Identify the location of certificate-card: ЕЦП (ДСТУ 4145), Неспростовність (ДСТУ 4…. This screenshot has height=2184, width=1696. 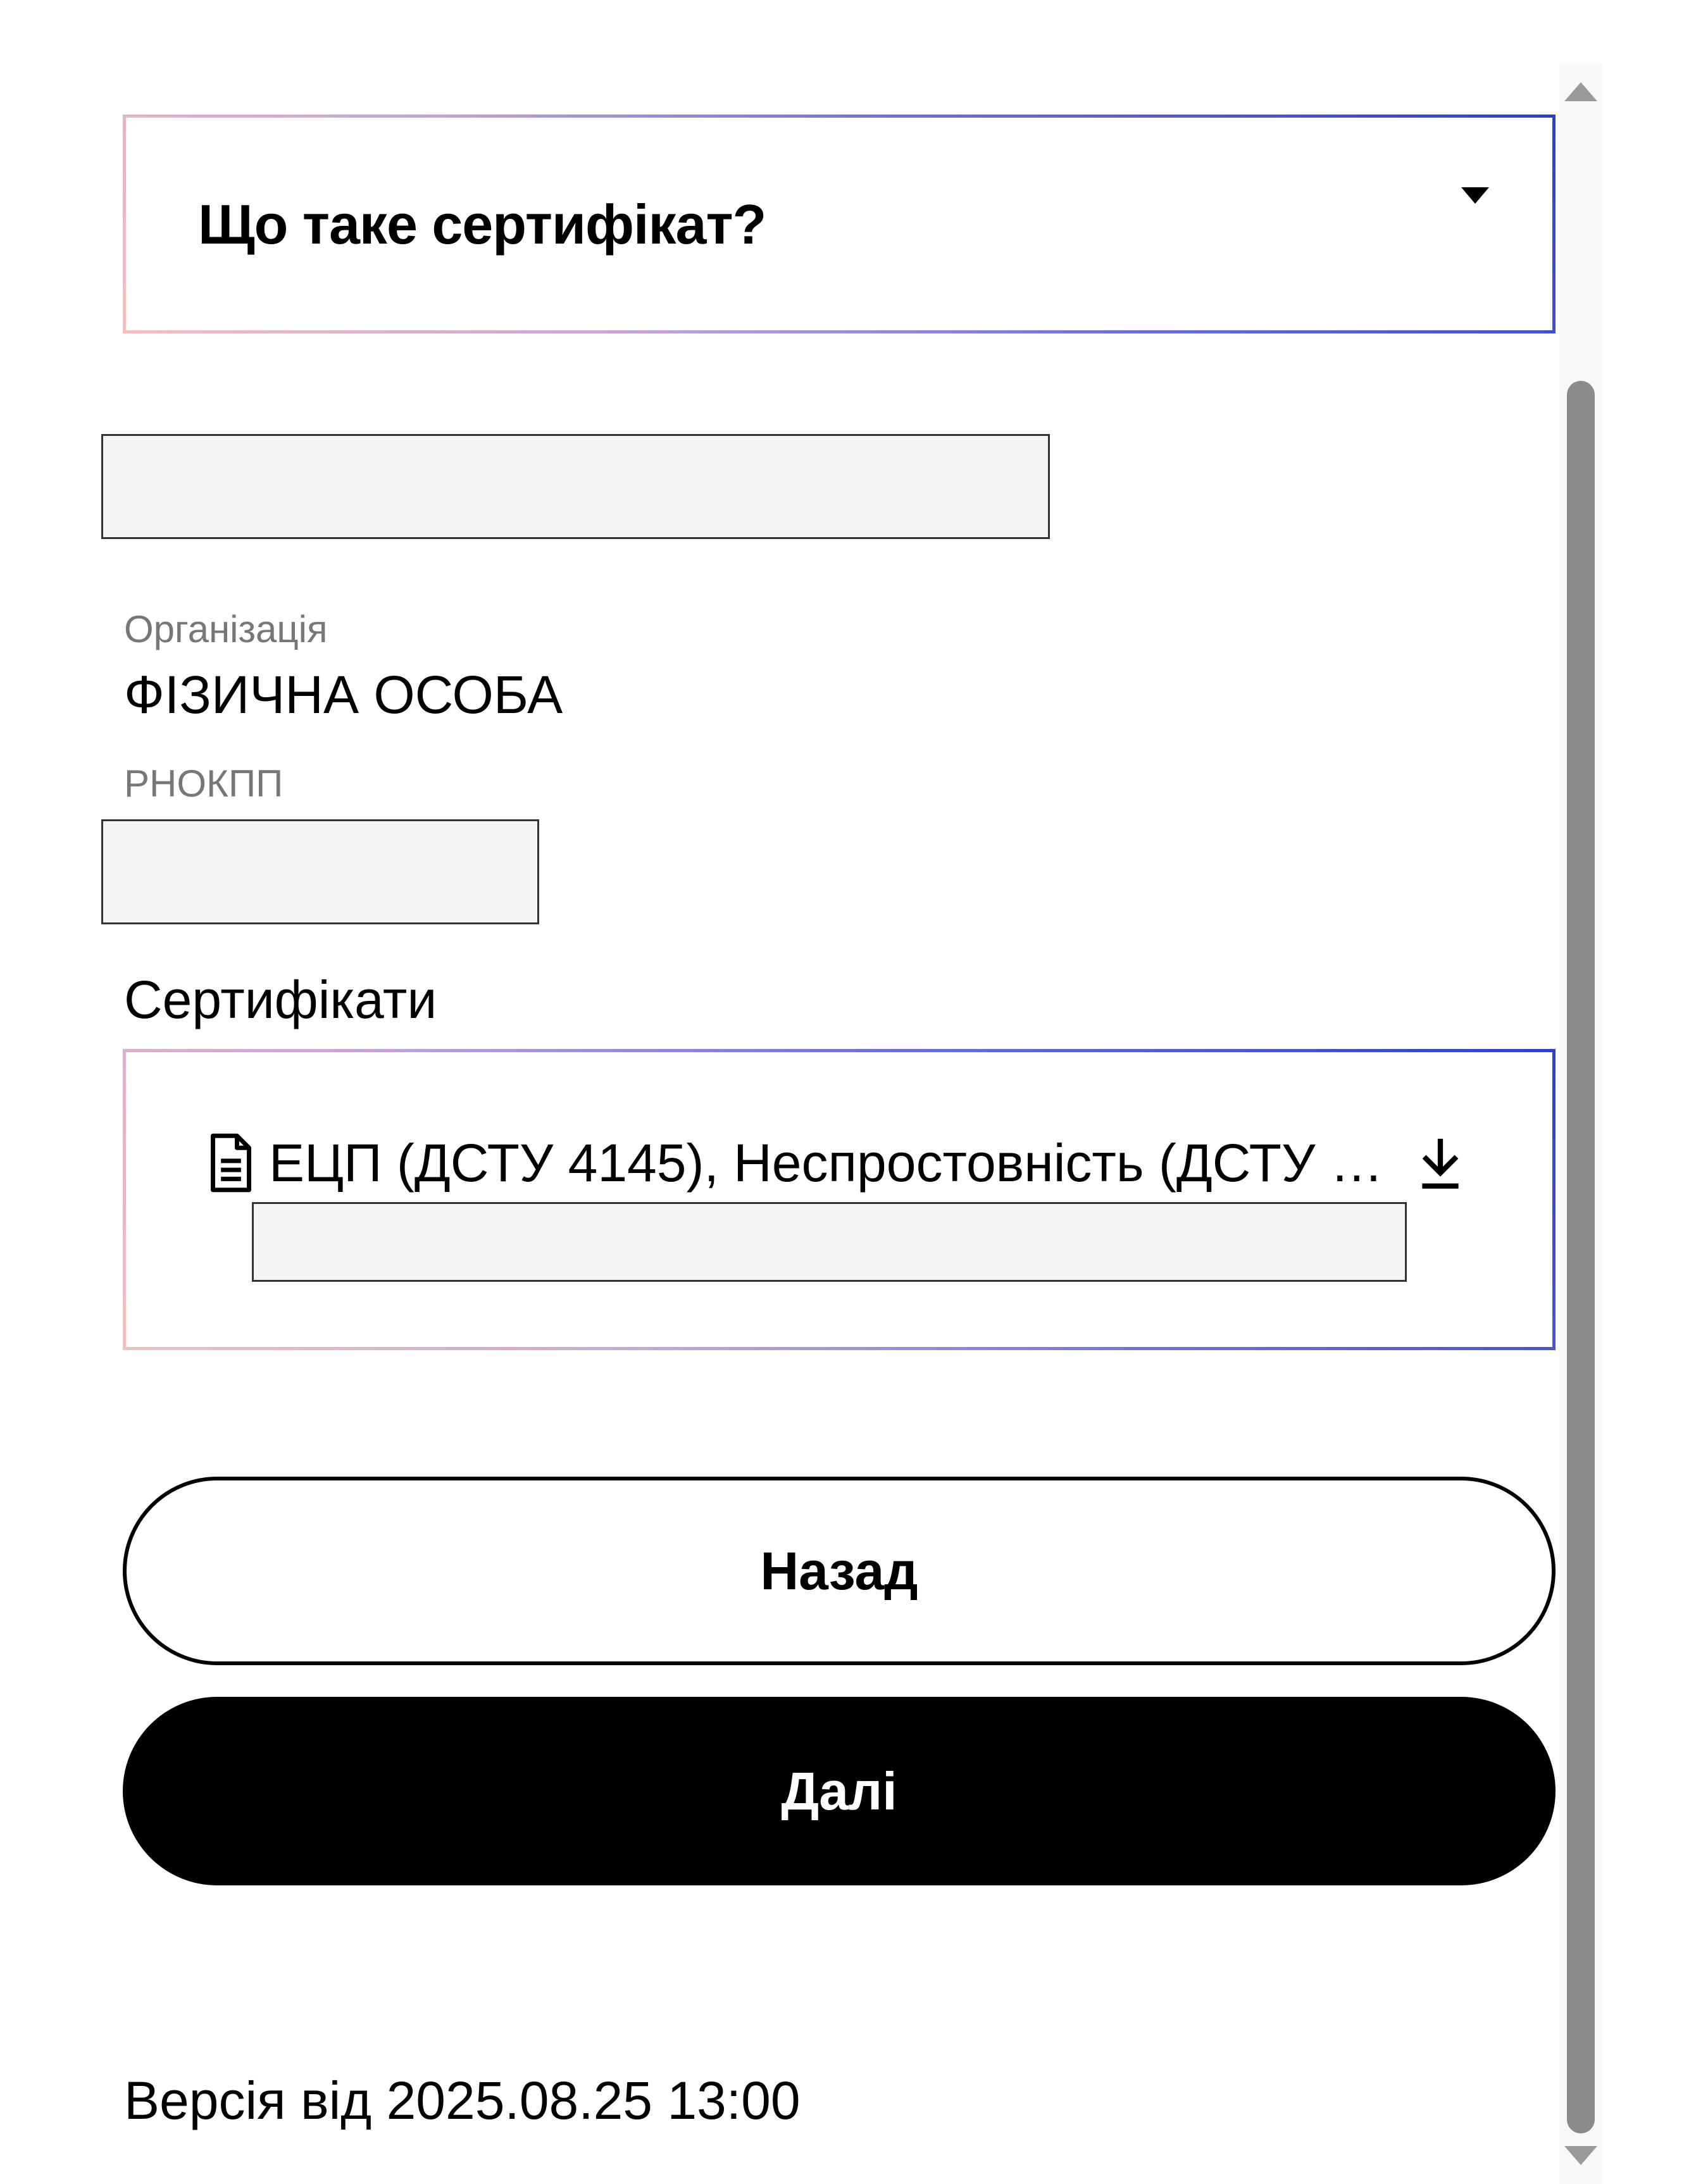
(839, 1199).